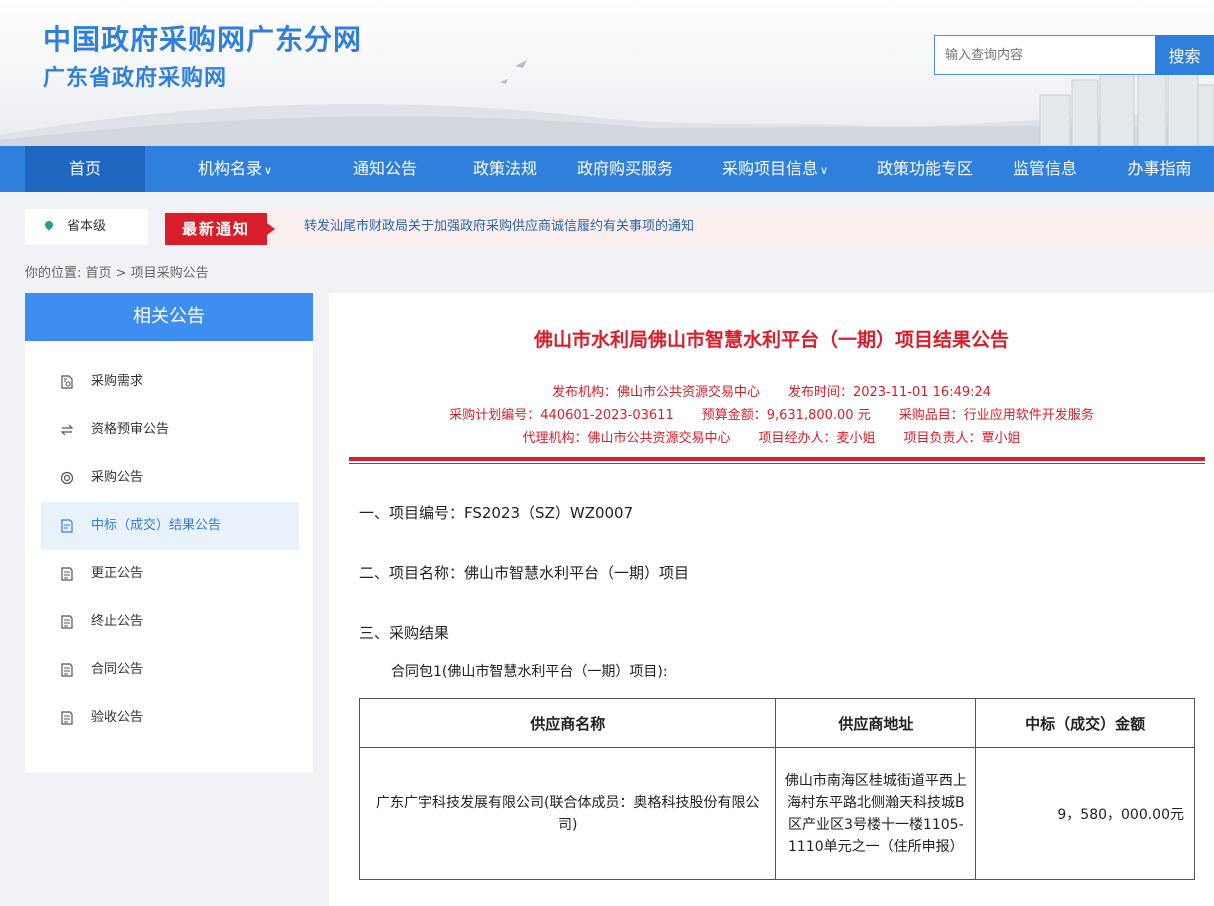  What do you see at coordinates (117, 573) in the screenshot?
I see `sidebar-item-label: 更正公告` at bounding box center [117, 573].